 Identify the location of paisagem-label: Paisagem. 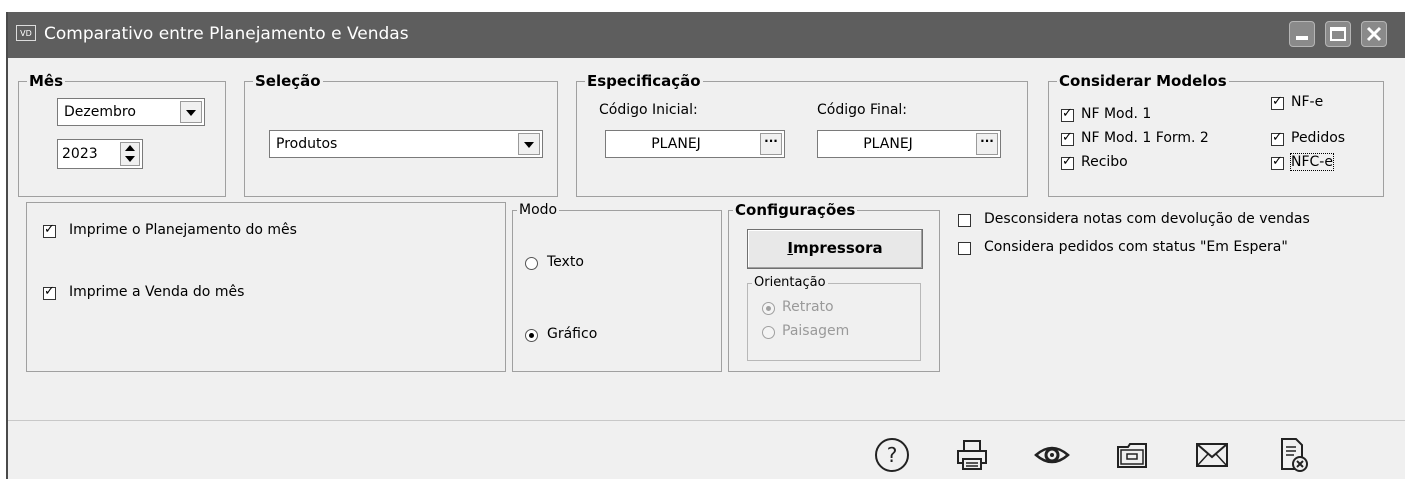
(815, 331).